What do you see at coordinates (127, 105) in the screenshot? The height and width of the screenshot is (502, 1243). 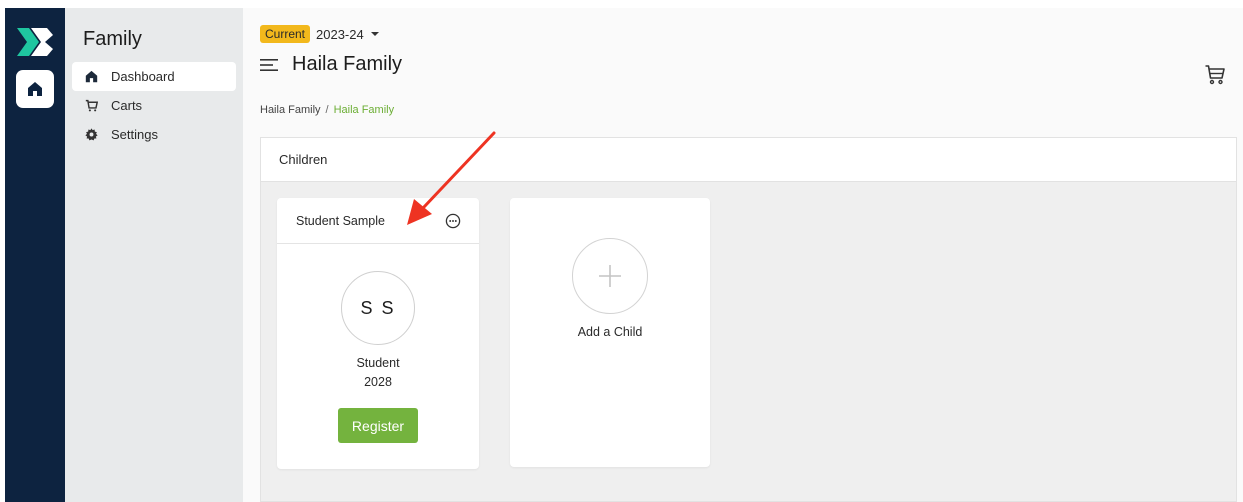 I see `sidebar-item-label: Carts` at bounding box center [127, 105].